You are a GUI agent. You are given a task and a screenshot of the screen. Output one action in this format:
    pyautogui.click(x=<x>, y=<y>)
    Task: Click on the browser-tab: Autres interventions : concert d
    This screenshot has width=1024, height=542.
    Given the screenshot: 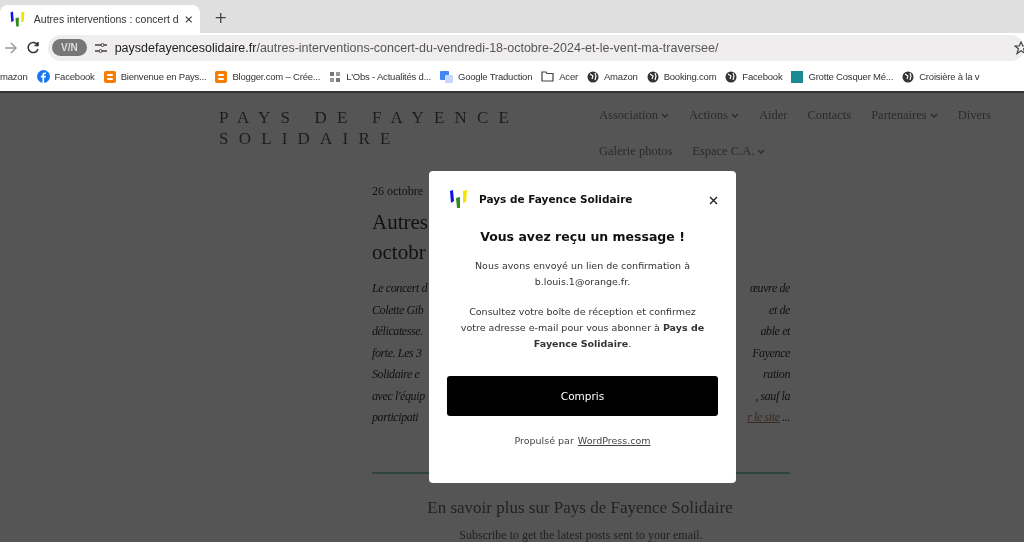 What is the action you would take?
    pyautogui.click(x=100, y=19)
    